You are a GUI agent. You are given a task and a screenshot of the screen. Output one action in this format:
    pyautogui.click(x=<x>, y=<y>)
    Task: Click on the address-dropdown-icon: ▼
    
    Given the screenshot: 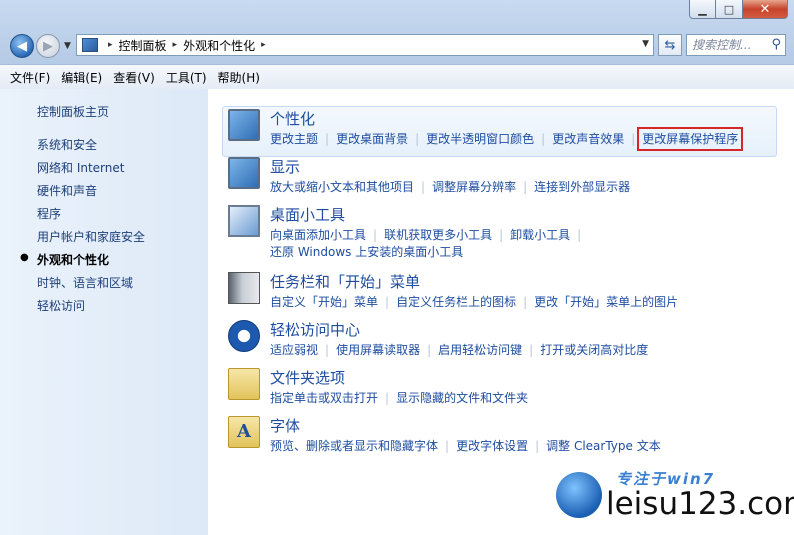 What is the action you would take?
    pyautogui.click(x=645, y=44)
    